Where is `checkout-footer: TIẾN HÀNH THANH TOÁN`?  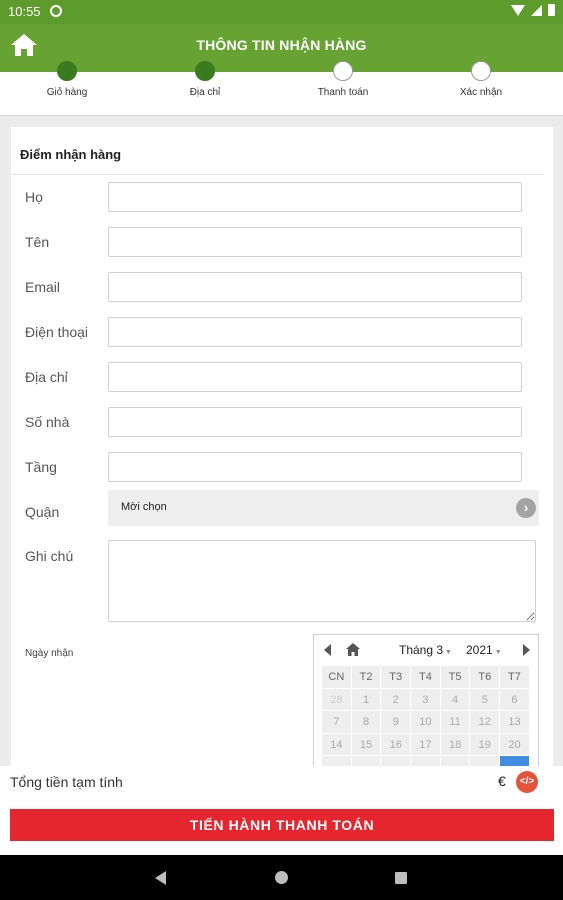
checkout-footer: TIẾN HÀNH THANH TOÁN is located at coordinates (281, 827).